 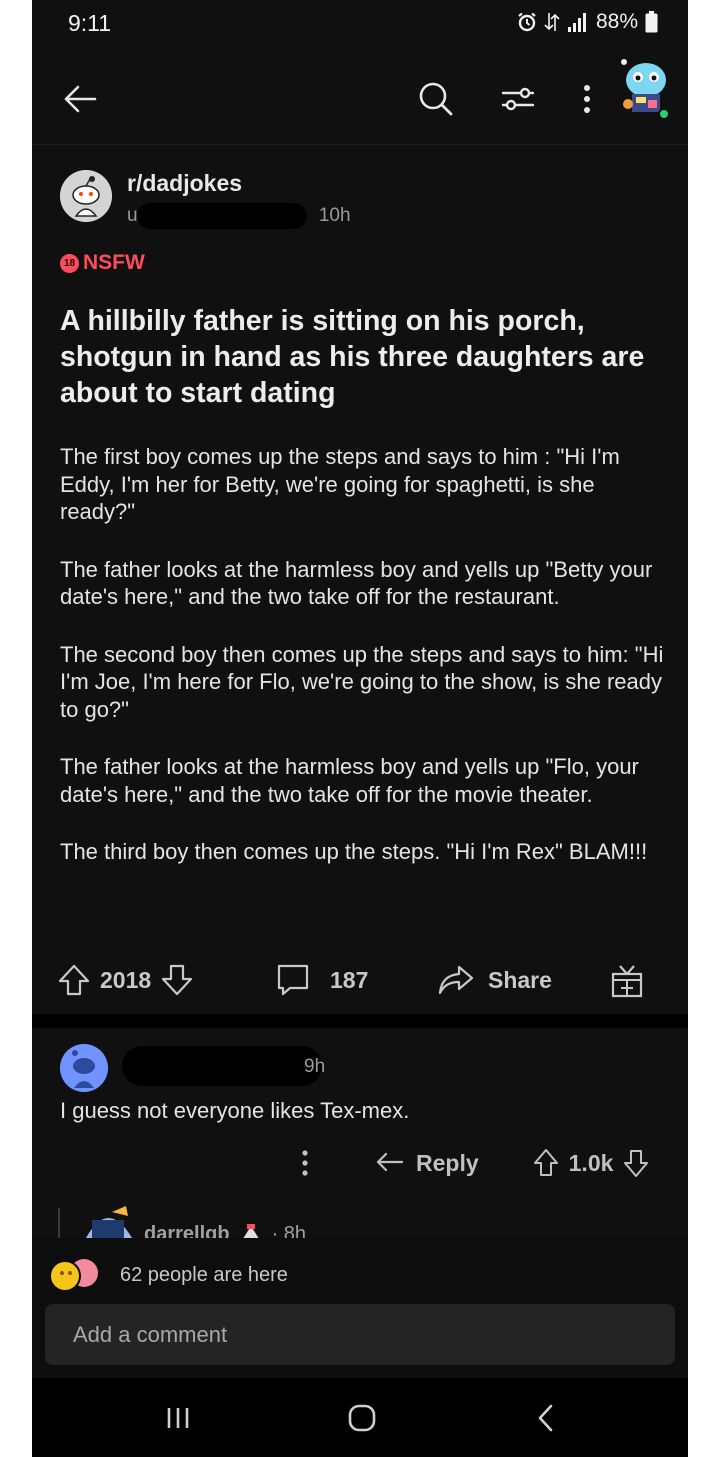 I want to click on comments-button: 187, so click(x=322, y=980).